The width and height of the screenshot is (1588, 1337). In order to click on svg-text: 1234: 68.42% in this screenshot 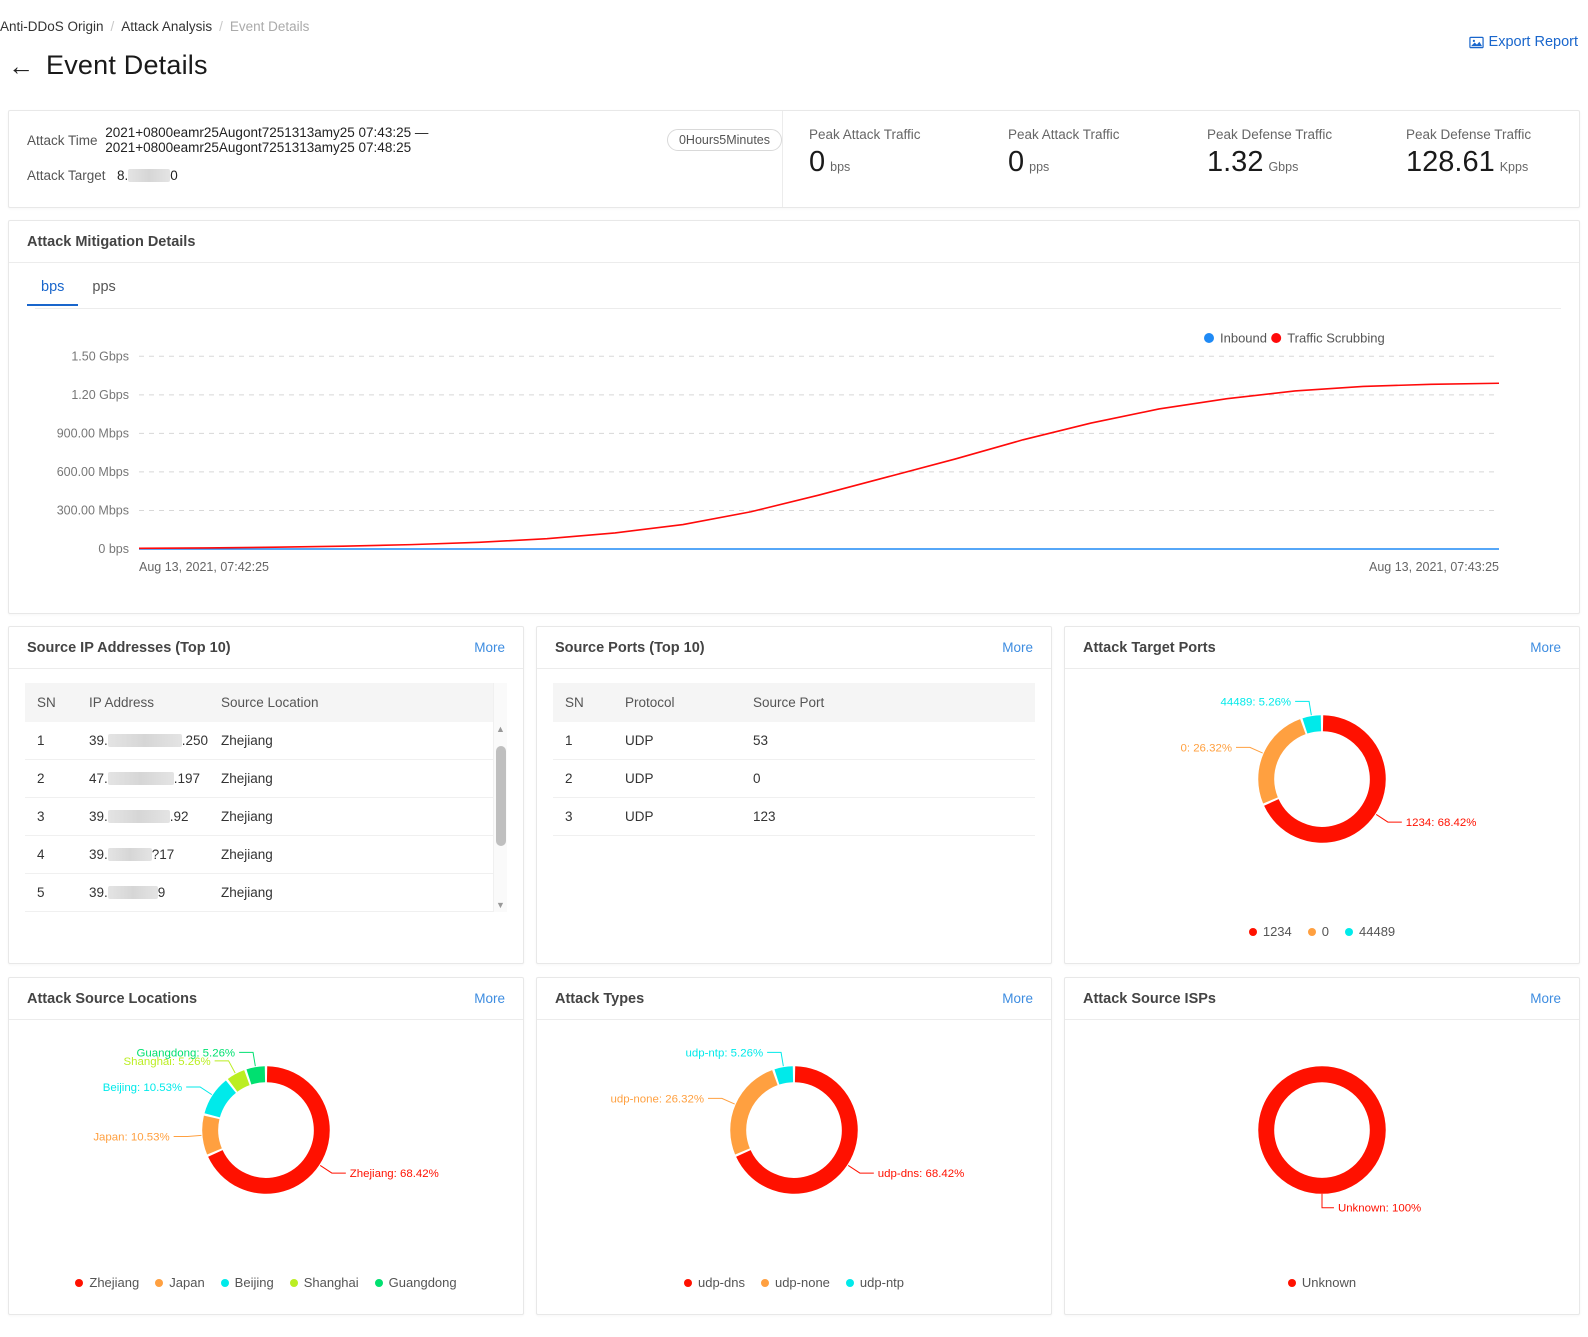, I will do `click(1441, 823)`.